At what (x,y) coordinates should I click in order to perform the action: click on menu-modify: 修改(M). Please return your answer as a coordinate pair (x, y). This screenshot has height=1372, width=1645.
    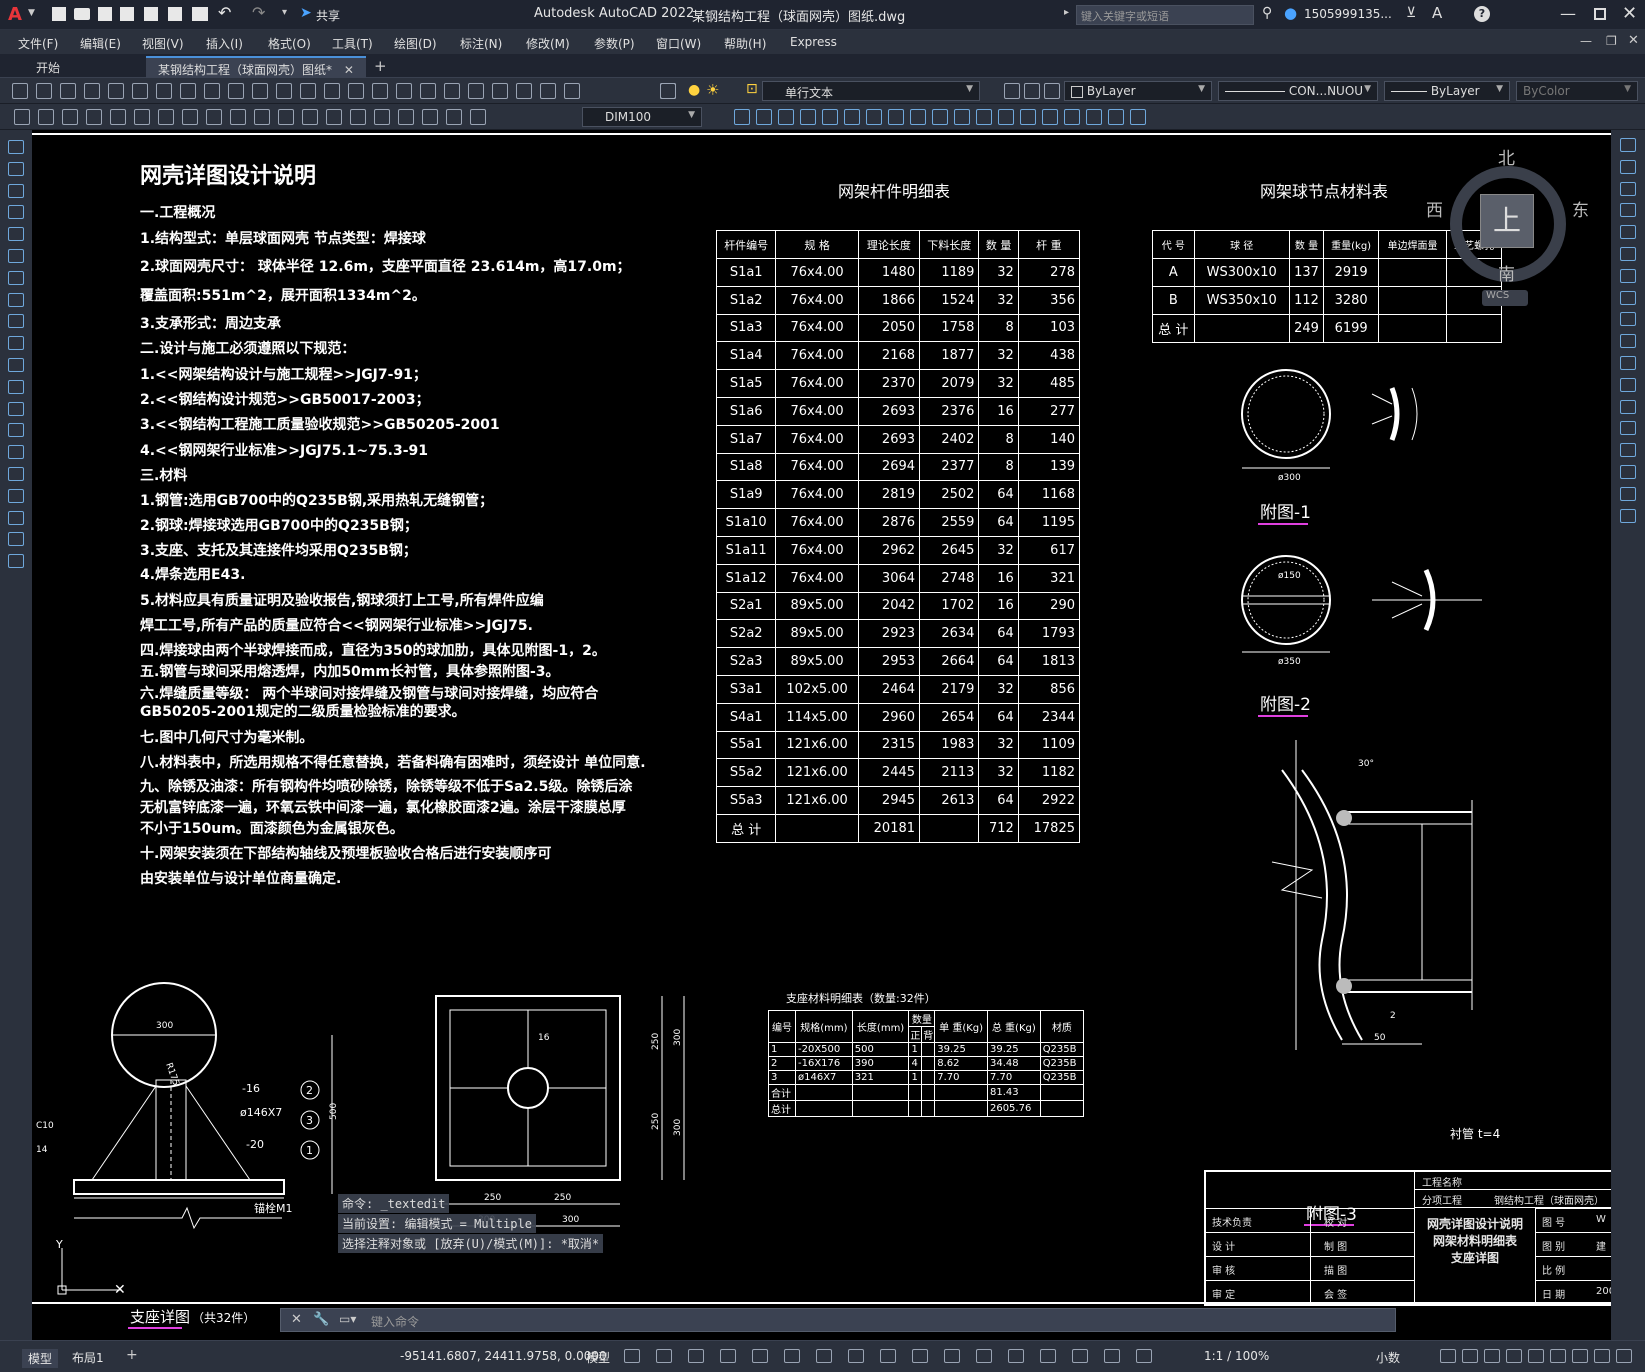
    Looking at the image, I should click on (548, 43).